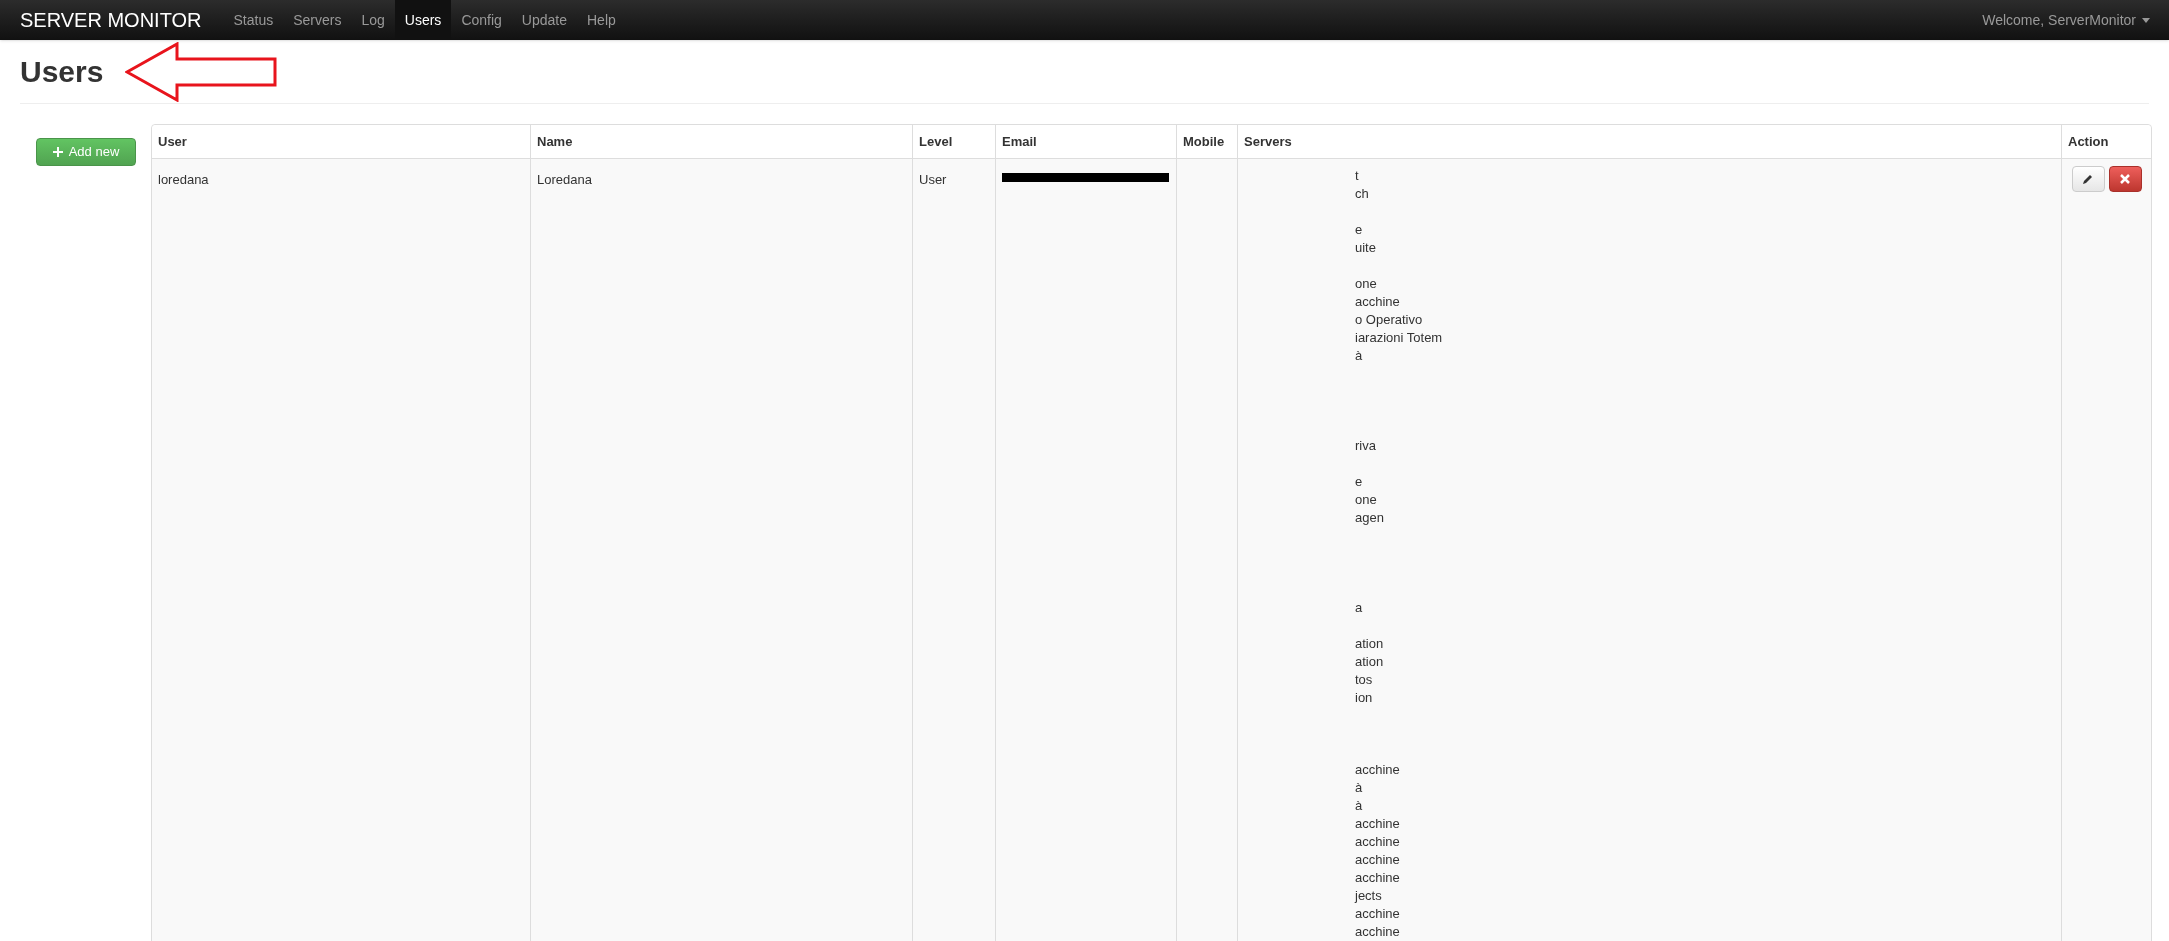 The width and height of the screenshot is (2169, 941). Describe the element at coordinates (544, 20) in the screenshot. I see `nav-tab: Update` at that location.